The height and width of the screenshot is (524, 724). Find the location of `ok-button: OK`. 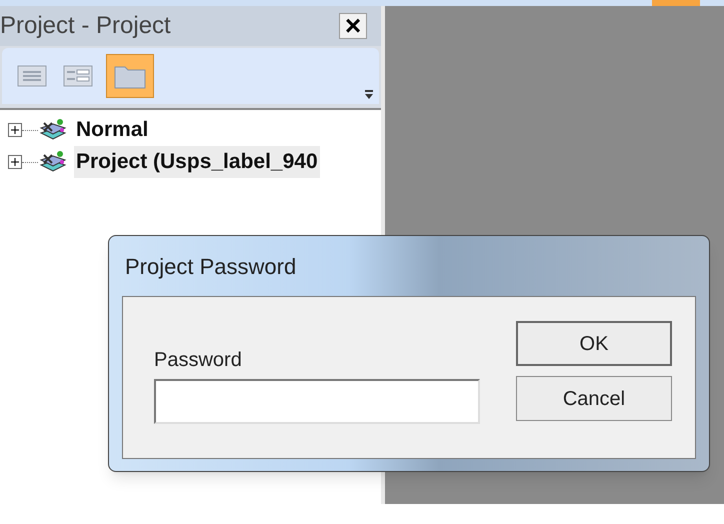

ok-button: OK is located at coordinates (594, 343).